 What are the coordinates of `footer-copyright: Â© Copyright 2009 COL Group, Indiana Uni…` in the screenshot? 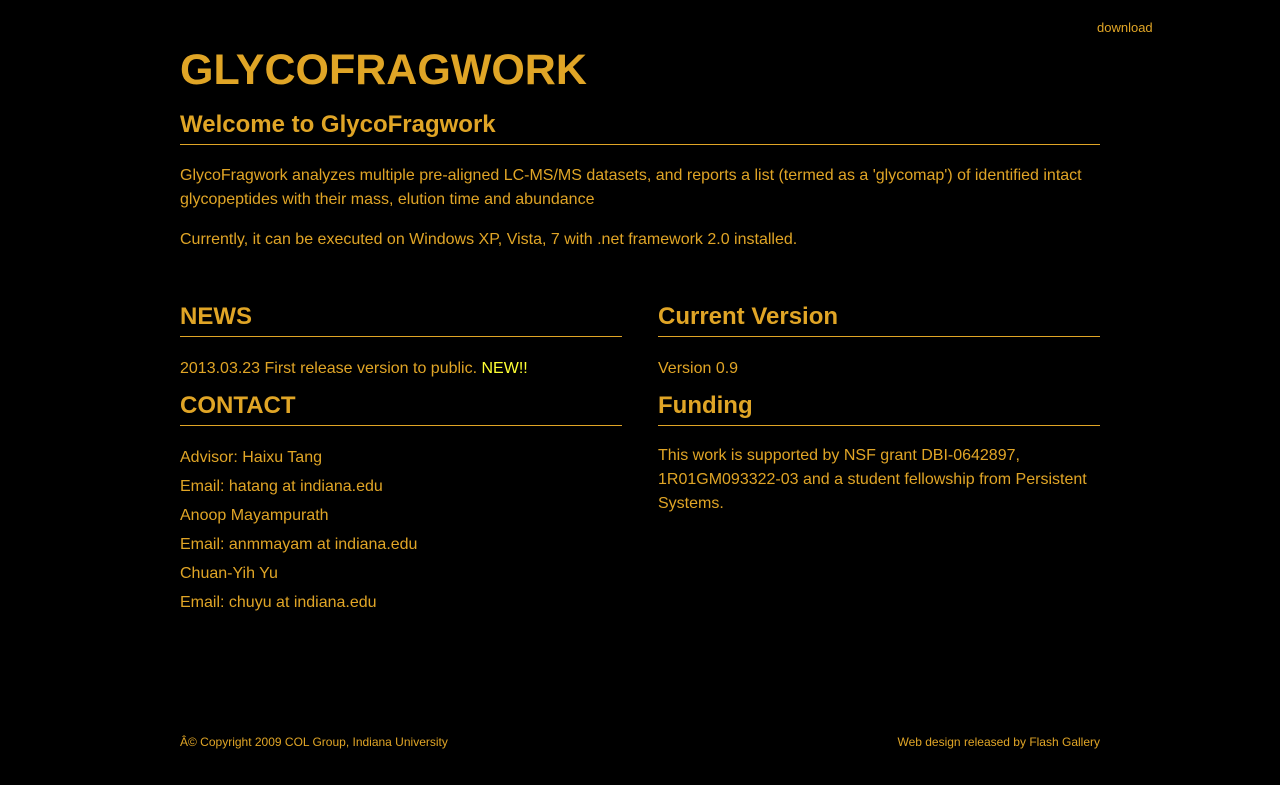 It's located at (314, 742).